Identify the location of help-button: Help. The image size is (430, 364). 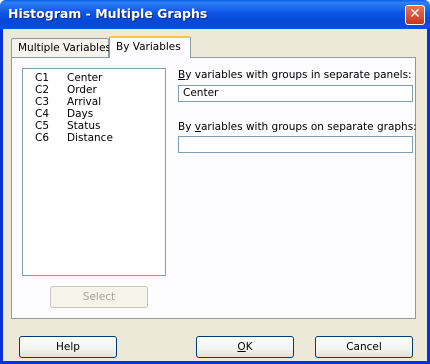
(68, 347).